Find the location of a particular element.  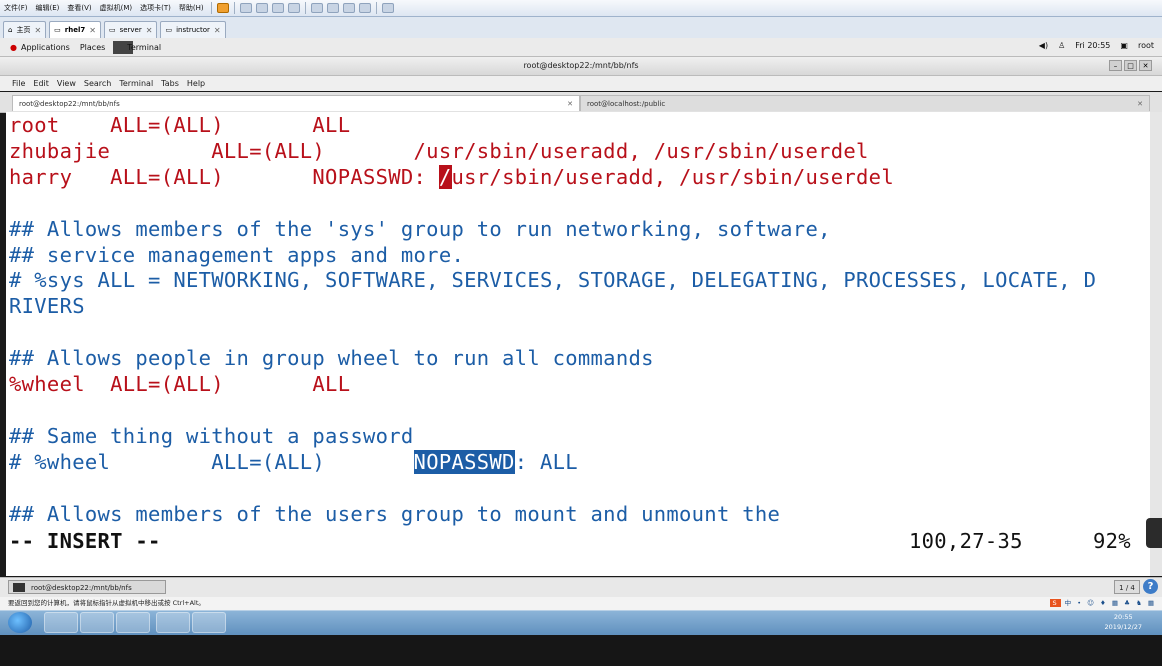

menu-edit: Edit is located at coordinates (41, 83).